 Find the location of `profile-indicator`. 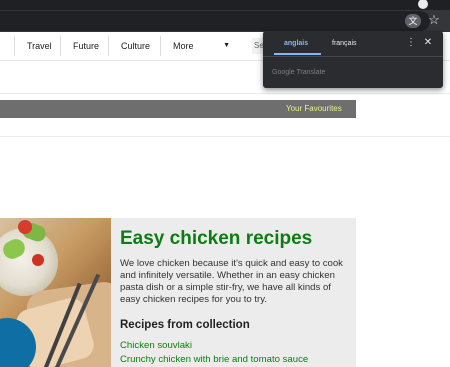

profile-indicator is located at coordinates (423, 4).